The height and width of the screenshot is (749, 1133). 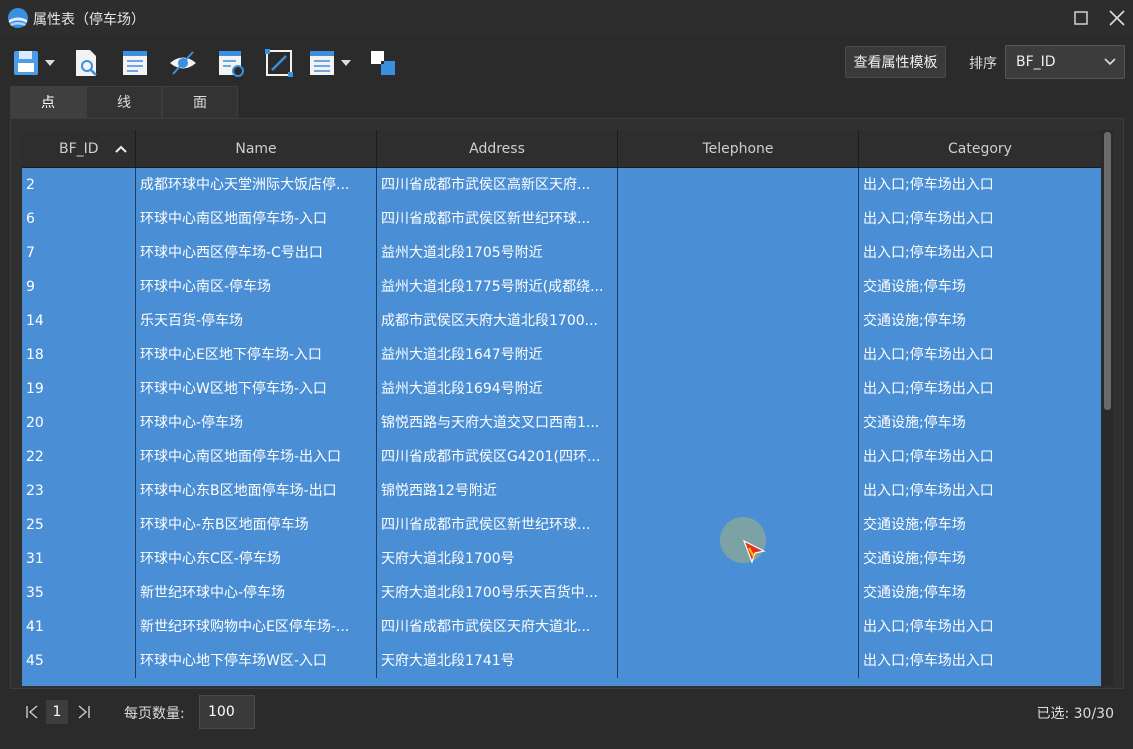 I want to click on column-header-category: Category, so click(x=980, y=149).